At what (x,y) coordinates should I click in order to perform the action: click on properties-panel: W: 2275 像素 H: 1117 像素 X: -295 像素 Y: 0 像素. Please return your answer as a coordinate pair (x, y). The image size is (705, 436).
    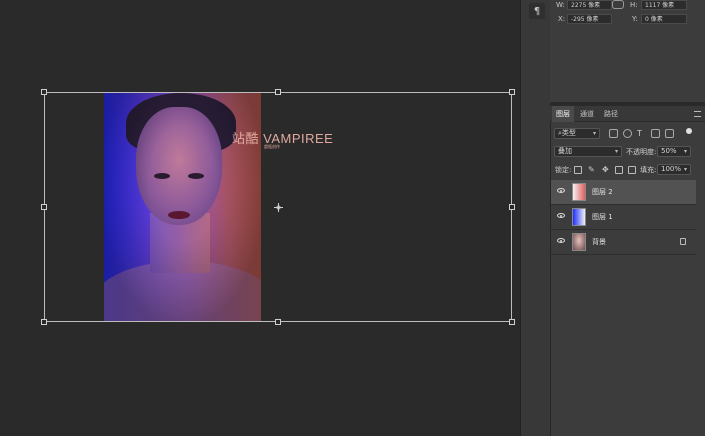
    Looking at the image, I should click on (627, 51).